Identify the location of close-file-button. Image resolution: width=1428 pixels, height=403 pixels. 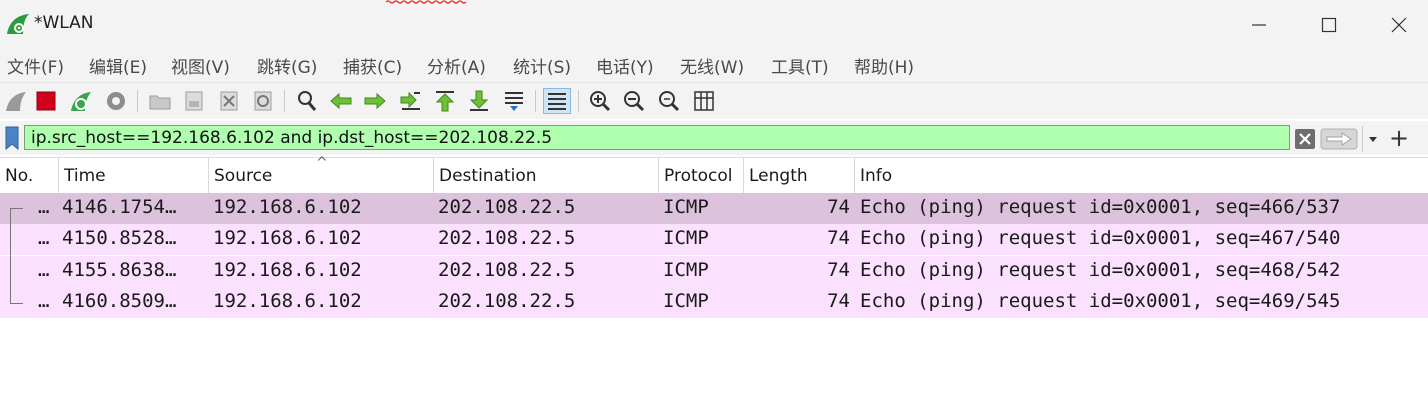
(230, 101).